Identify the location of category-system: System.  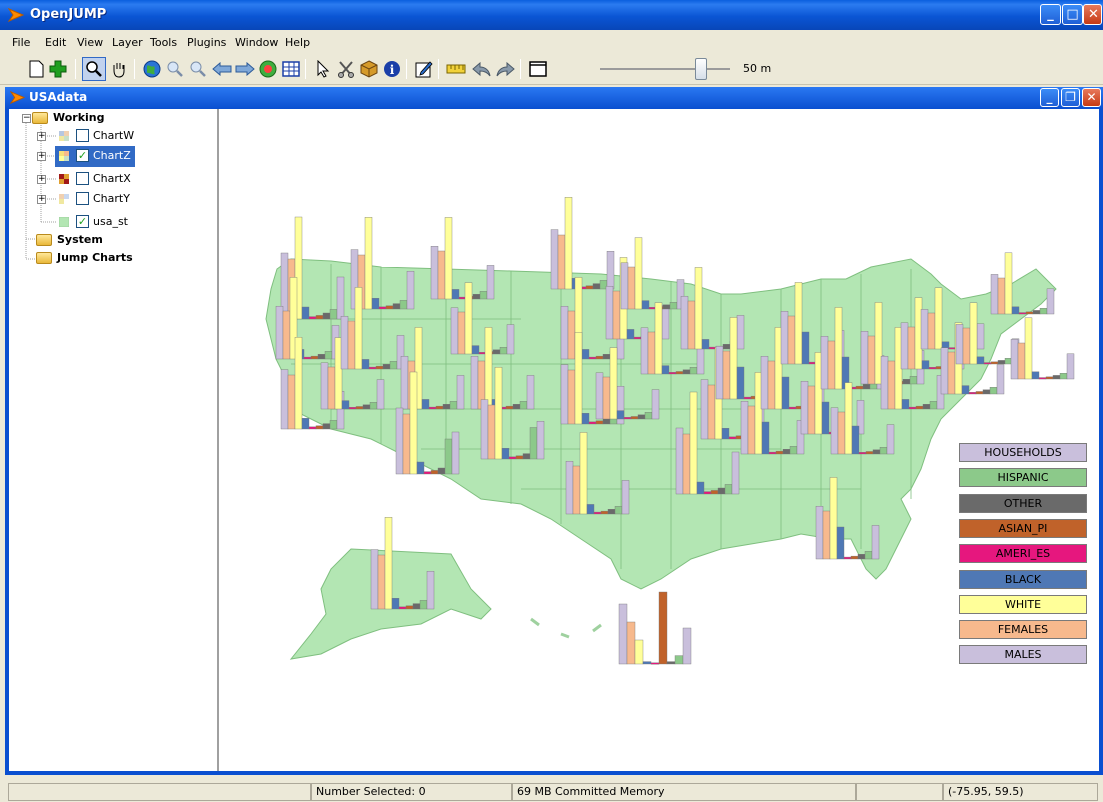
(80, 240).